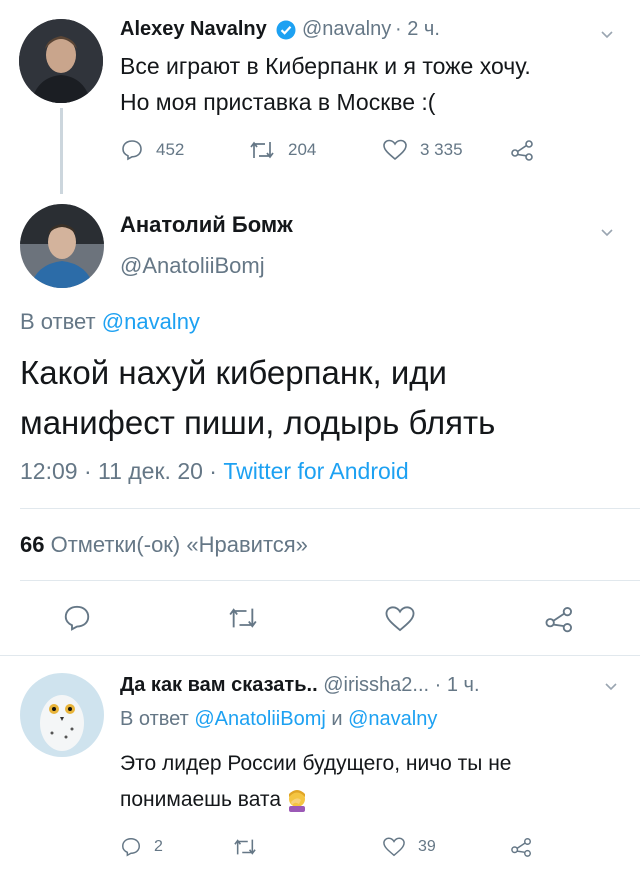 The height and width of the screenshot is (876, 640). I want to click on main-tweet-text-line1: Какой нахуй киберпанк, иди, so click(233, 372).